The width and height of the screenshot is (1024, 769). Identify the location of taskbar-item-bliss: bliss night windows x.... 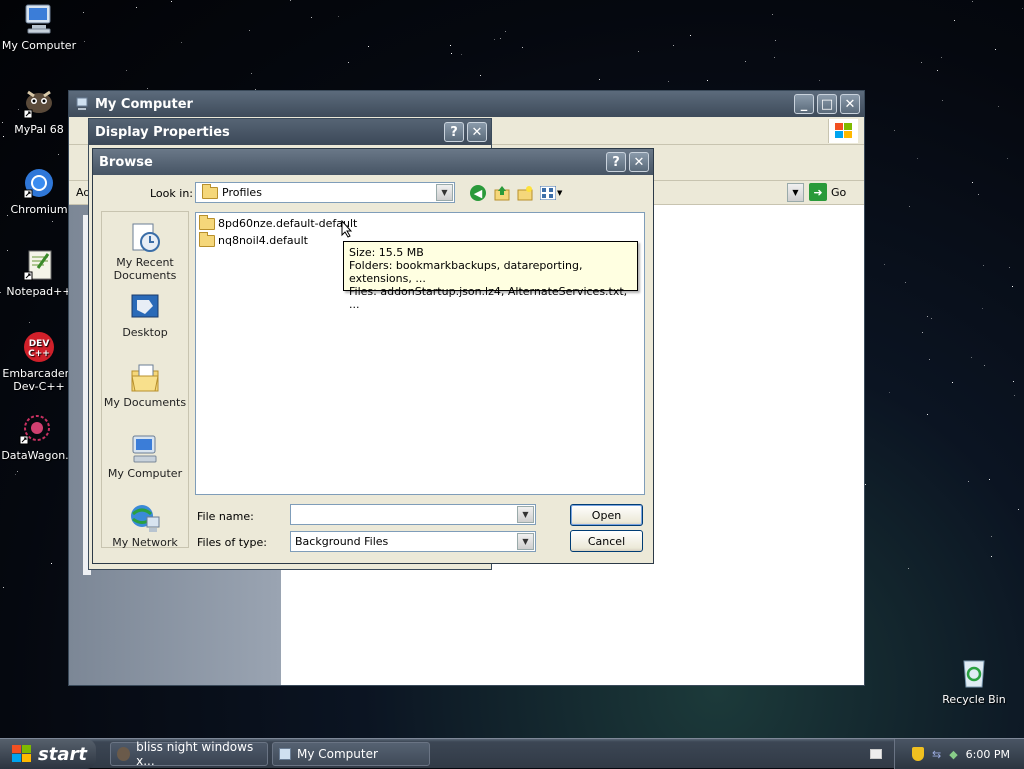
(189, 754).